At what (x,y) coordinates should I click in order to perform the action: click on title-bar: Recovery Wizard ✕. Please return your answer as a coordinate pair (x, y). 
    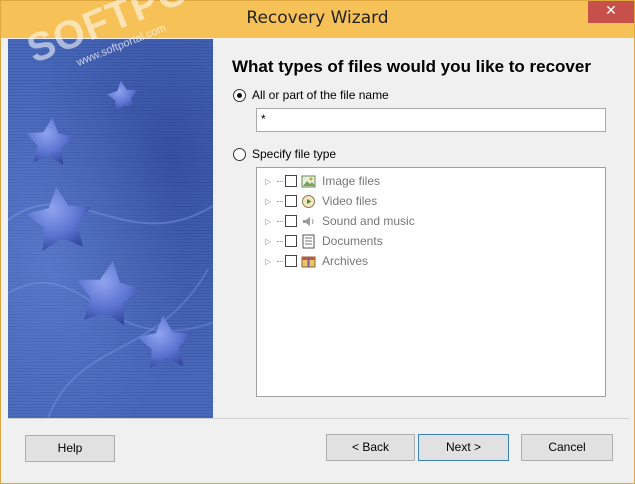
    Looking at the image, I should click on (317, 19).